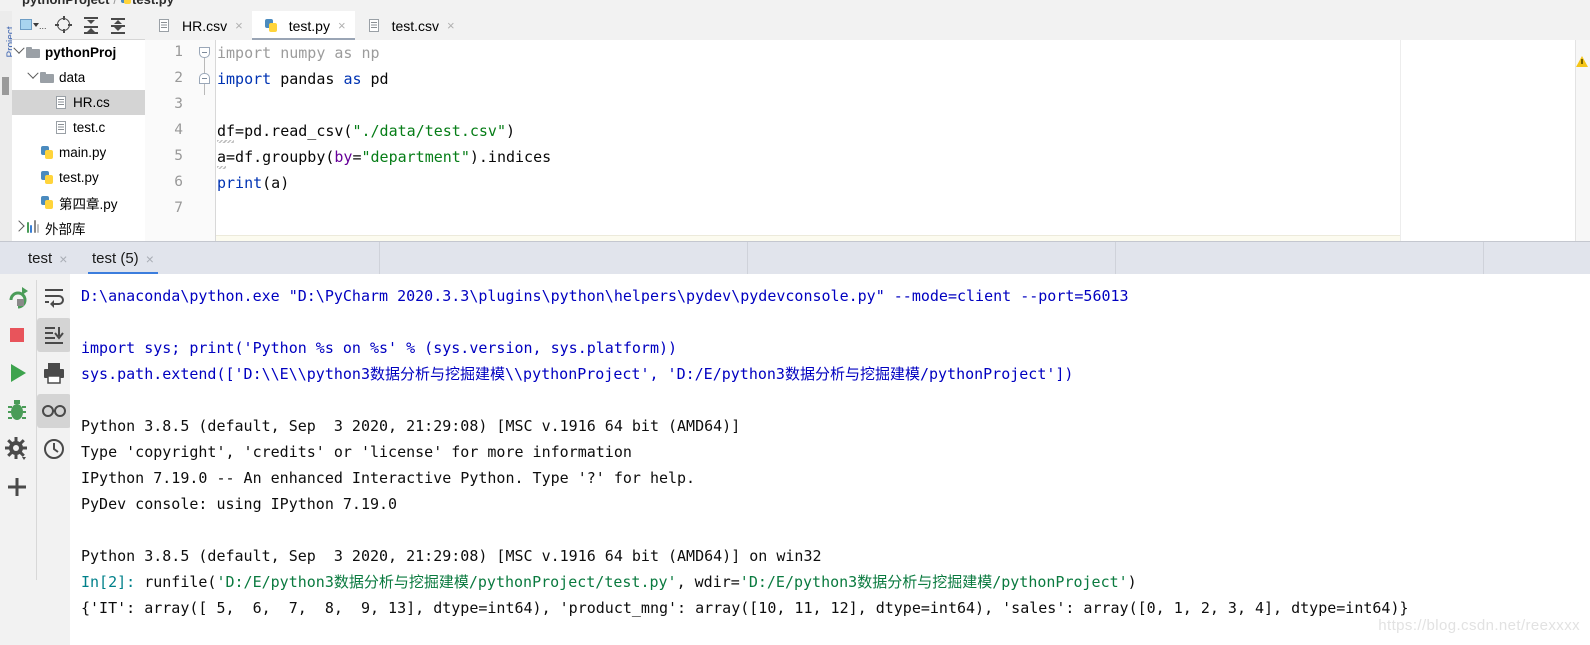 Image resolution: width=1590 pixels, height=645 pixels. I want to click on code-folding-gutter, so click(205, 140).